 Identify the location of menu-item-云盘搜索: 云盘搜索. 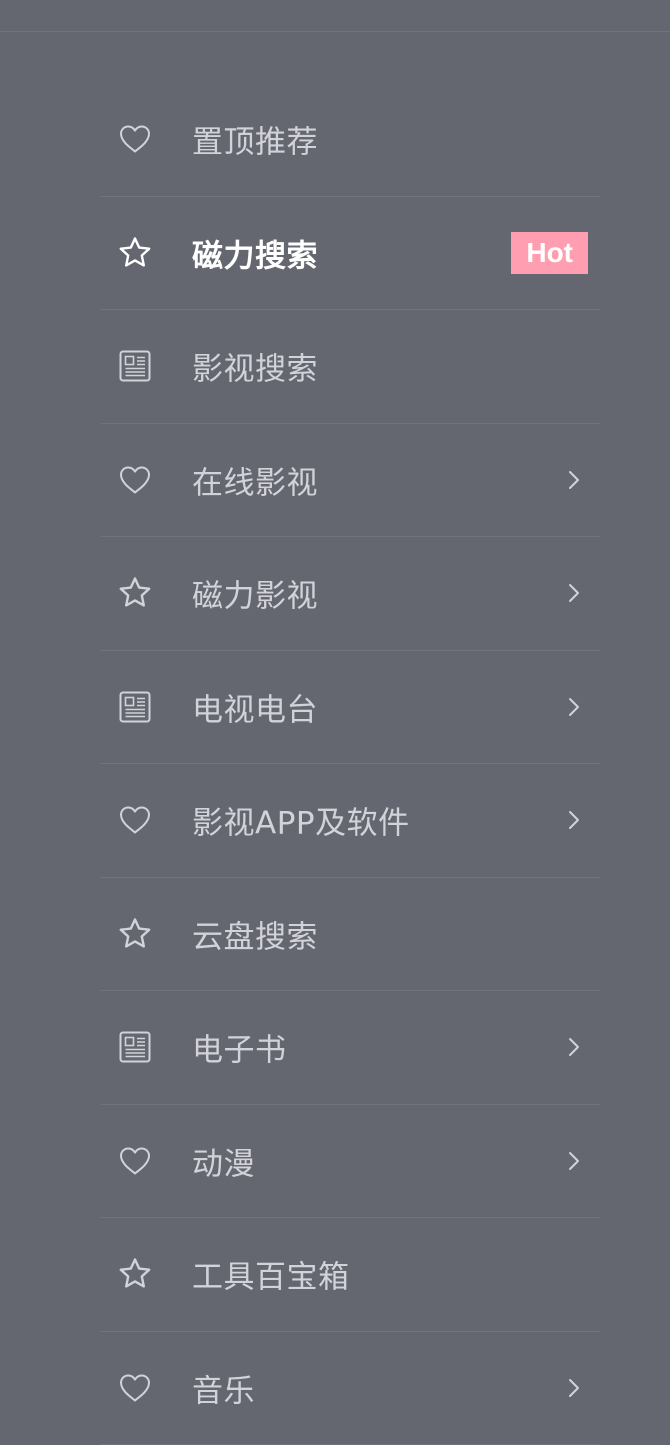
(350, 935).